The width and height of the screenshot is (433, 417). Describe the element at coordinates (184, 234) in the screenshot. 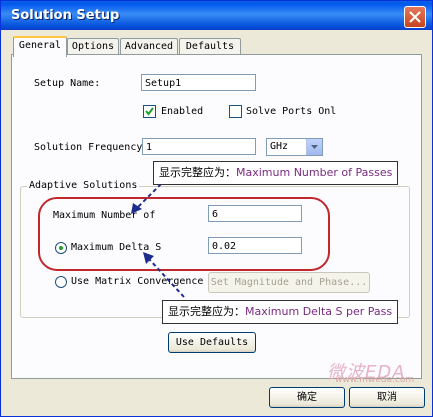

I see `highlight-box` at that location.